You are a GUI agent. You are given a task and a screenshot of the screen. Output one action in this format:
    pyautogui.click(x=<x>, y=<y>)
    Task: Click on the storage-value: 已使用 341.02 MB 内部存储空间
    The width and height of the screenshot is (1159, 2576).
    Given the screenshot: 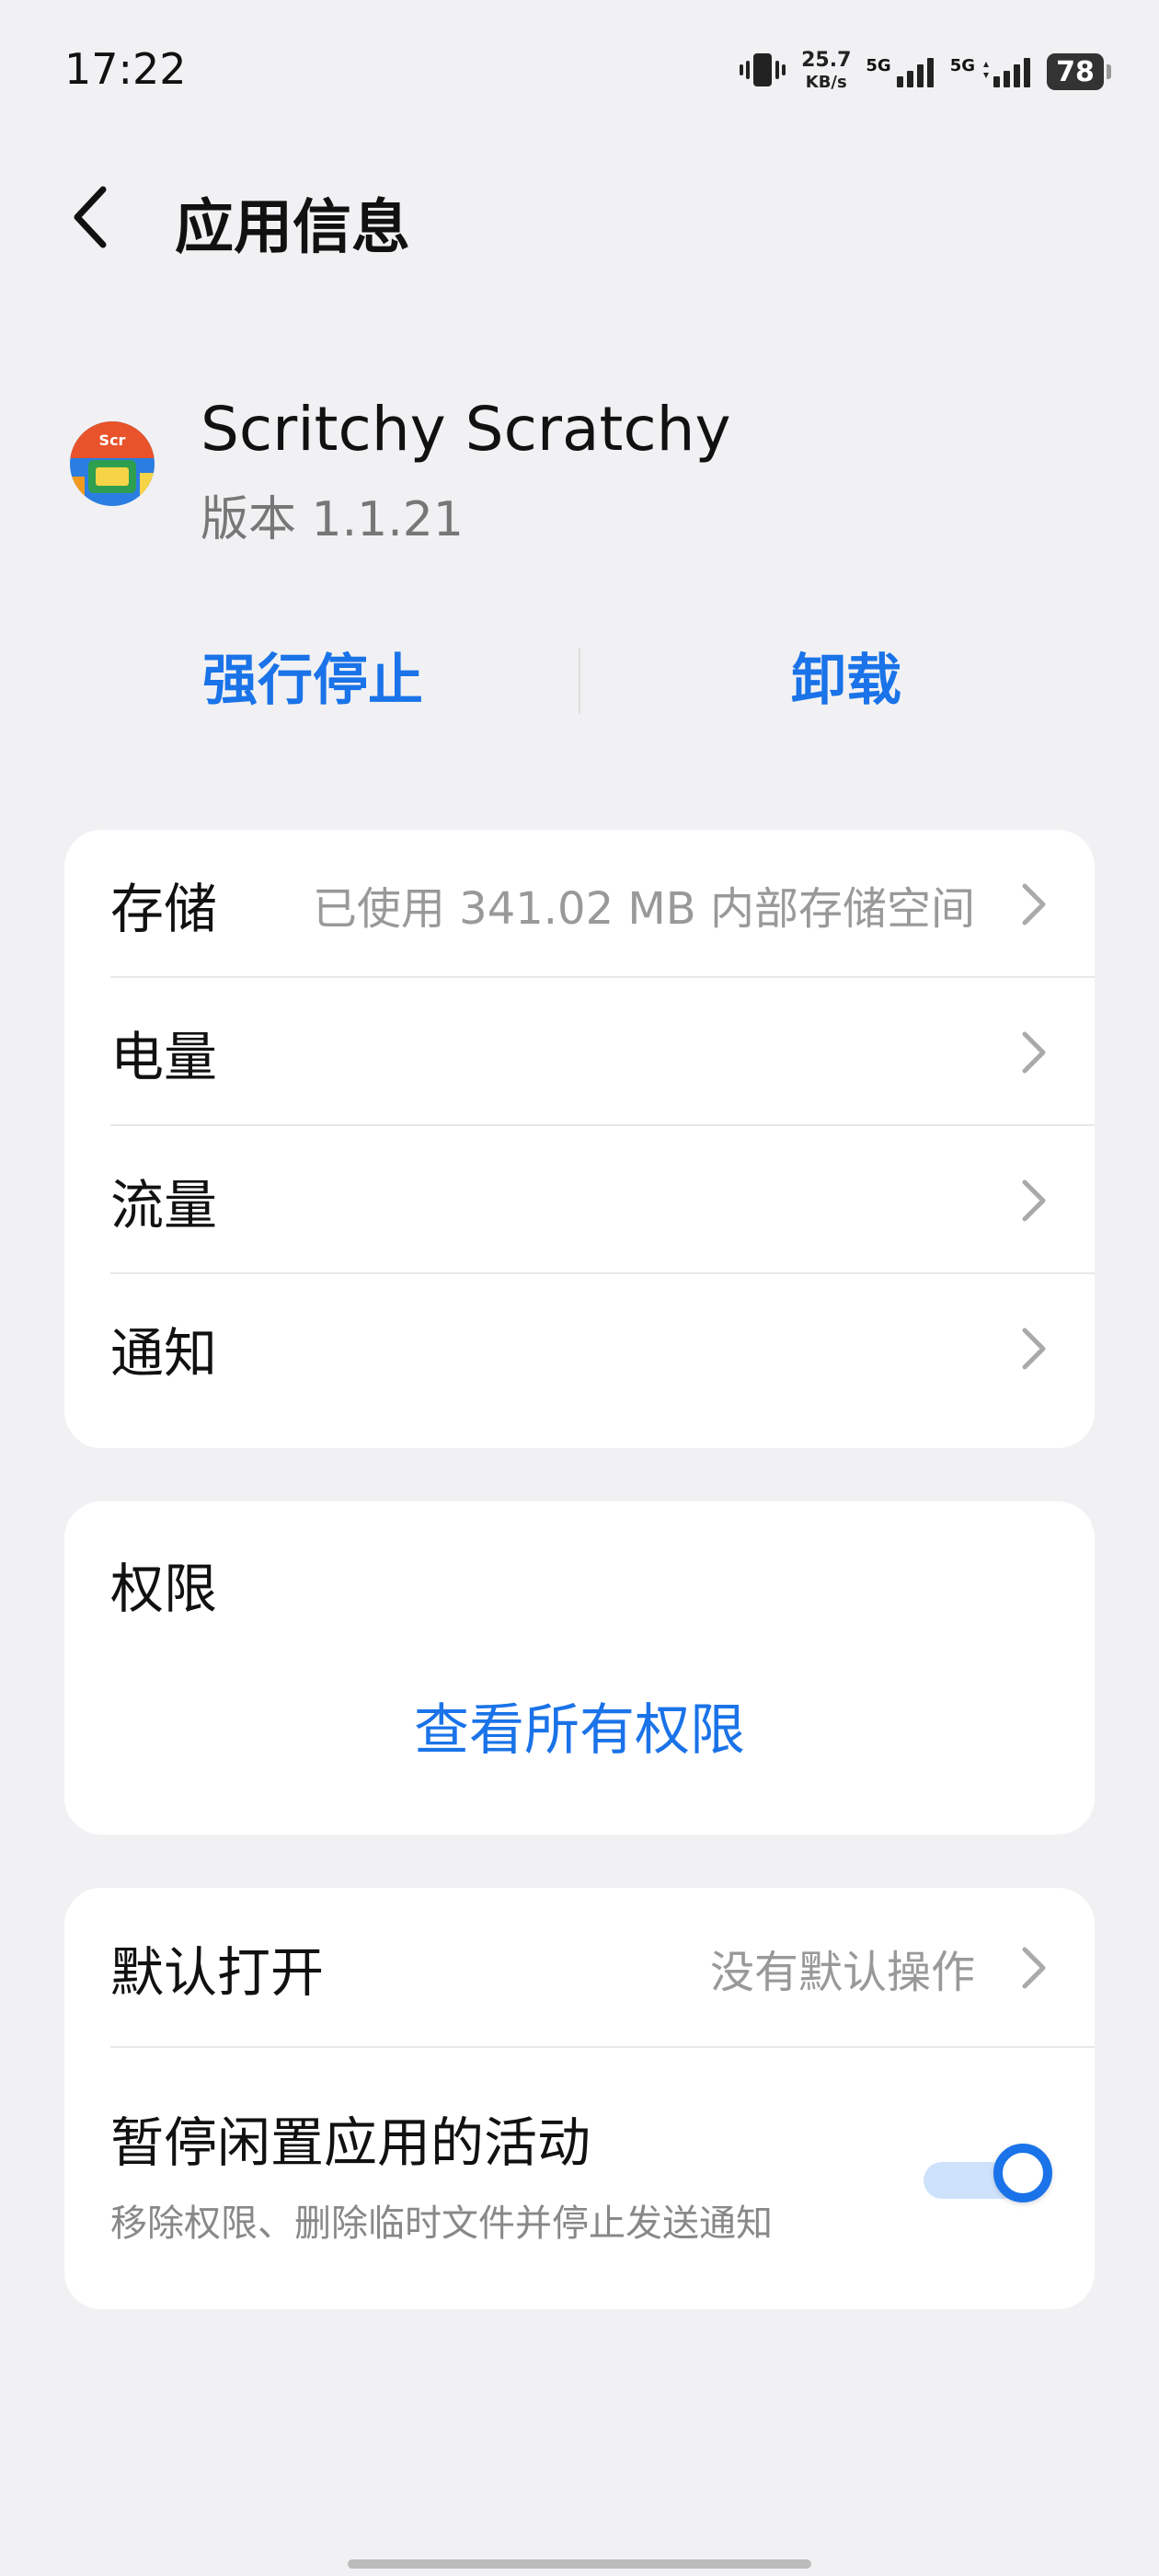 What is the action you would take?
    pyautogui.click(x=643, y=908)
    